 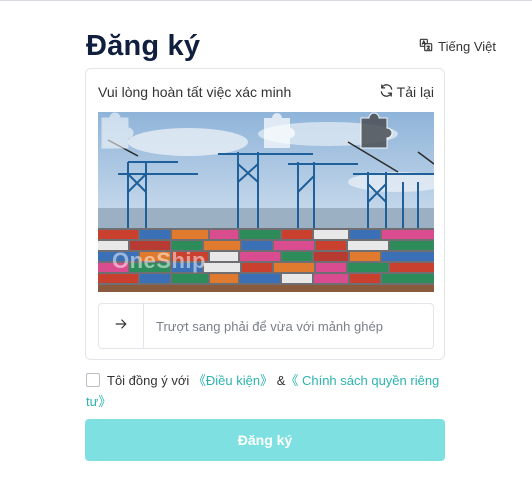 I want to click on arrow-right-icon, so click(x=121, y=326).